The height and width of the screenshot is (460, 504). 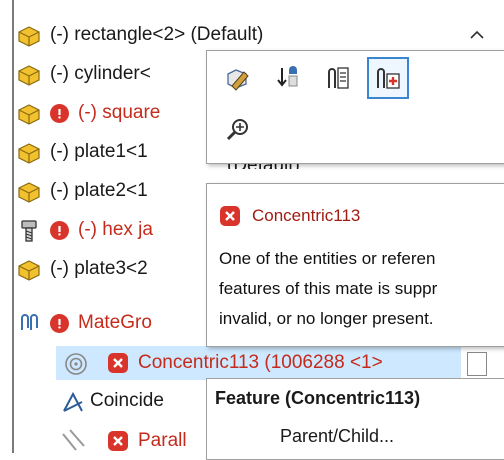 What do you see at coordinates (318, 398) in the screenshot?
I see `context-menu-header: Feature (Concentric113)` at bounding box center [318, 398].